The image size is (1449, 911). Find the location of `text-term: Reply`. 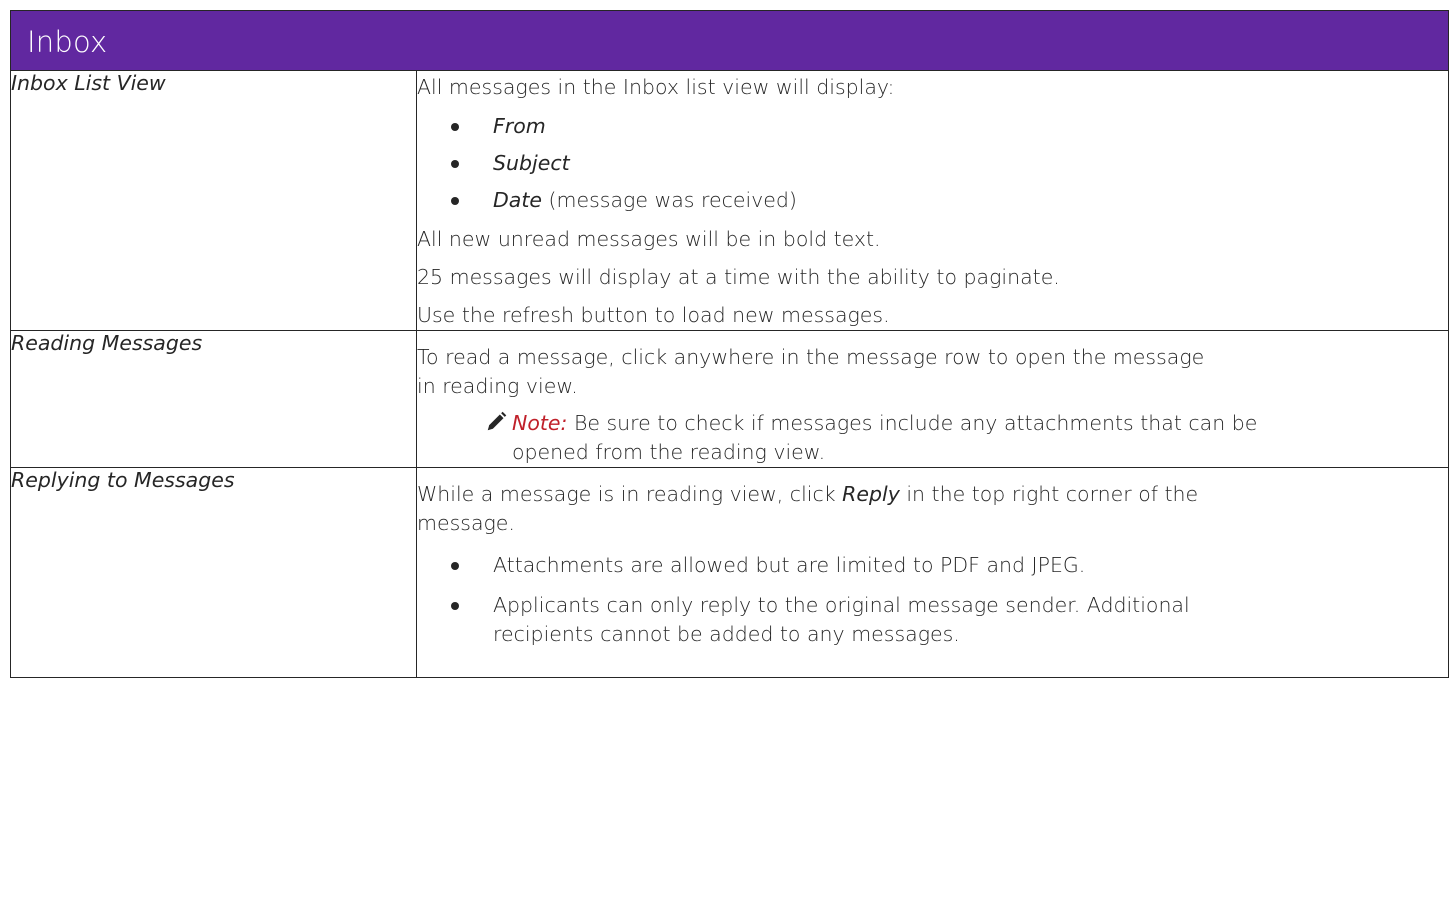

text-term: Reply is located at coordinates (871, 494).